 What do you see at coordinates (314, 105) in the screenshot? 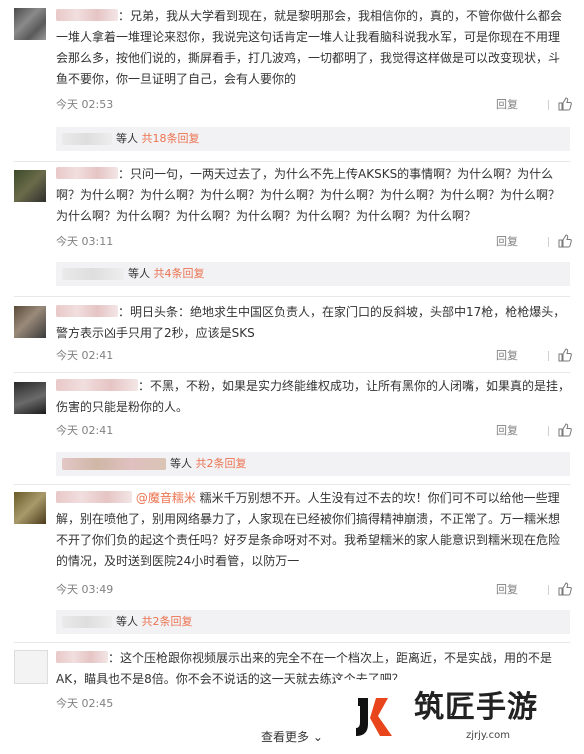
I see `comment-meta: 今天 02:53 回复 7` at bounding box center [314, 105].